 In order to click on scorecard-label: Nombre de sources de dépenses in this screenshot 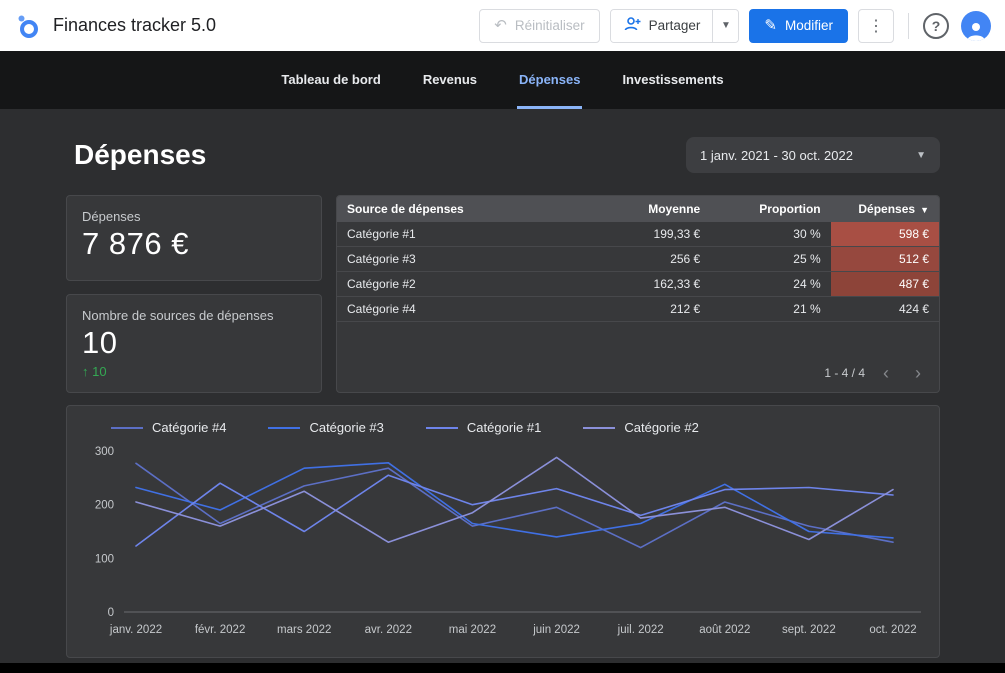, I will do `click(178, 315)`.